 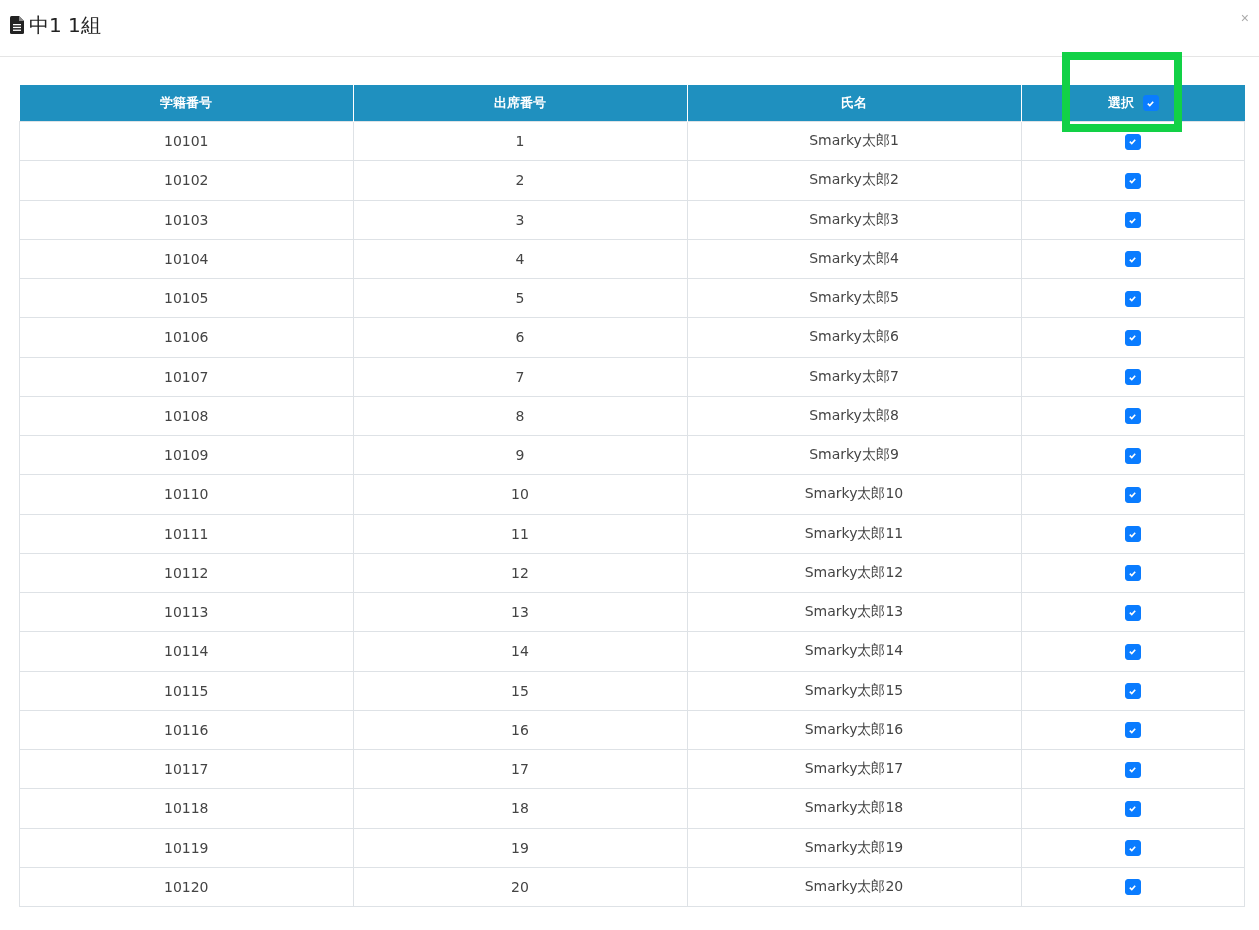 What do you see at coordinates (186, 808) in the screenshot?
I see `table-cell: 10118` at bounding box center [186, 808].